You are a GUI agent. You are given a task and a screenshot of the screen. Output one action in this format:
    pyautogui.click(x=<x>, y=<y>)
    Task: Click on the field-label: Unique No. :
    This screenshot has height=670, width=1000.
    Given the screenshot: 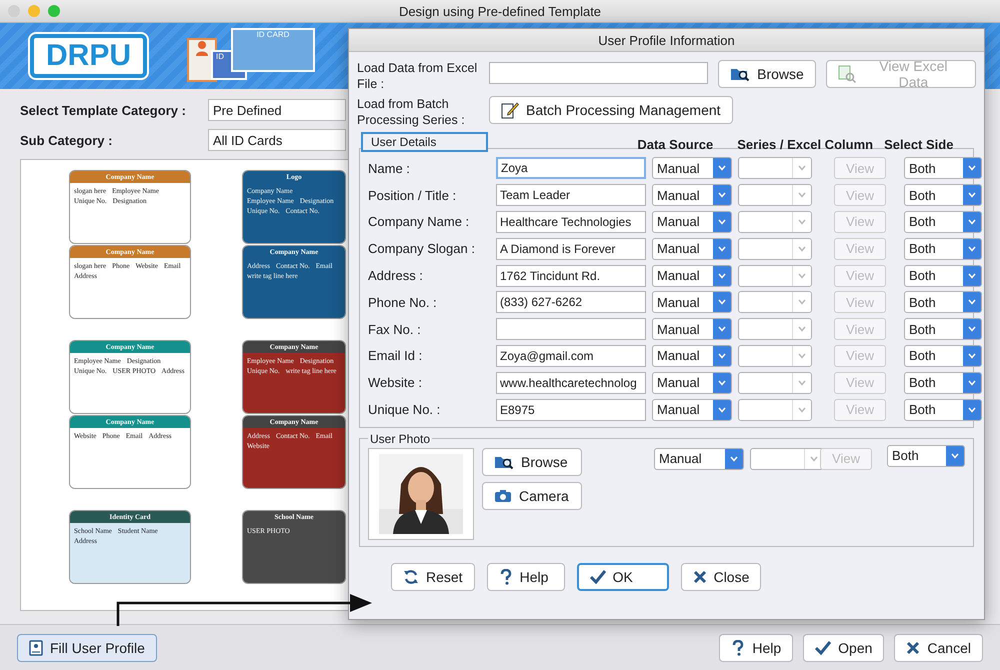 What is the action you would take?
    pyautogui.click(x=405, y=410)
    